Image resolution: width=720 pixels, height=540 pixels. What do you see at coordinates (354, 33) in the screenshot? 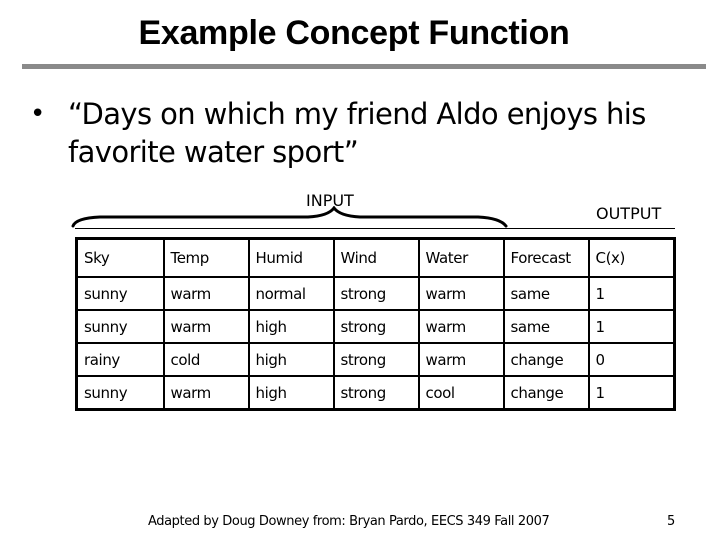
I see `slide-title: Example Concept Function` at bounding box center [354, 33].